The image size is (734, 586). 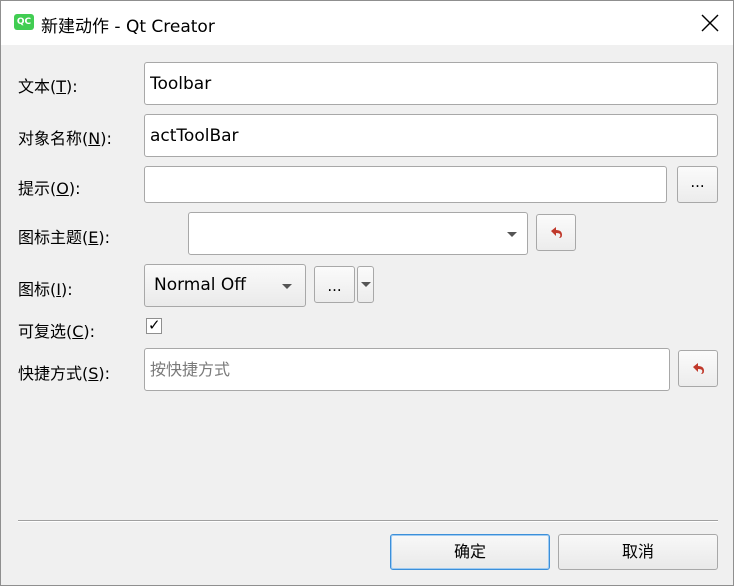 What do you see at coordinates (368, 521) in the screenshot?
I see `button-separator` at bounding box center [368, 521].